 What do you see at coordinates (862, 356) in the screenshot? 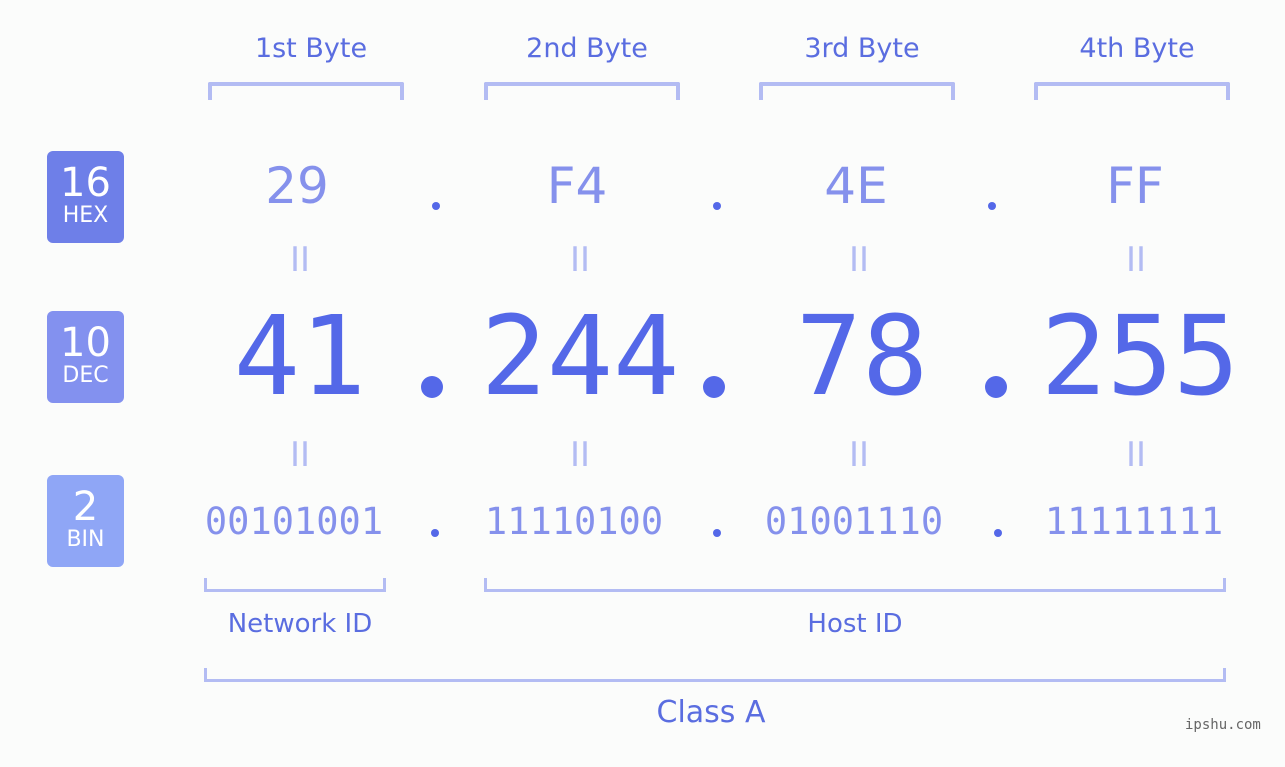
I see `dec-byte-3: 78` at bounding box center [862, 356].